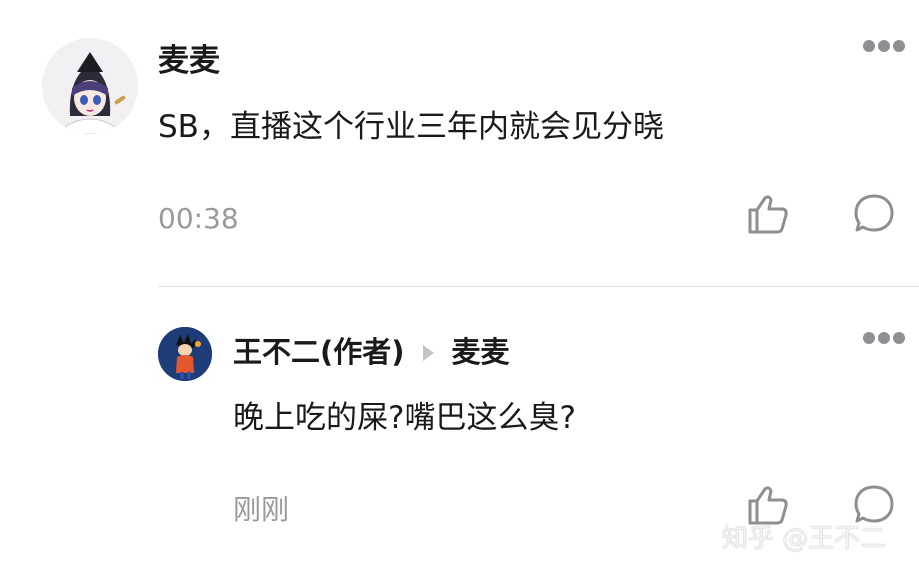  I want to click on reply-to-username: 麦麦, so click(481, 352).